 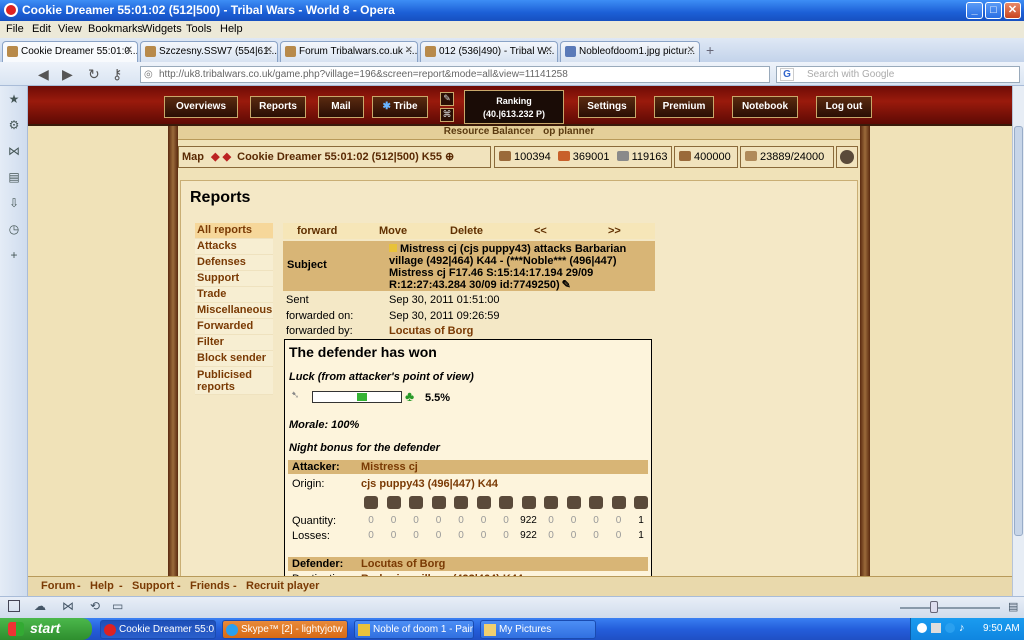 What do you see at coordinates (993, 10) in the screenshot?
I see `maximize-button: □` at bounding box center [993, 10].